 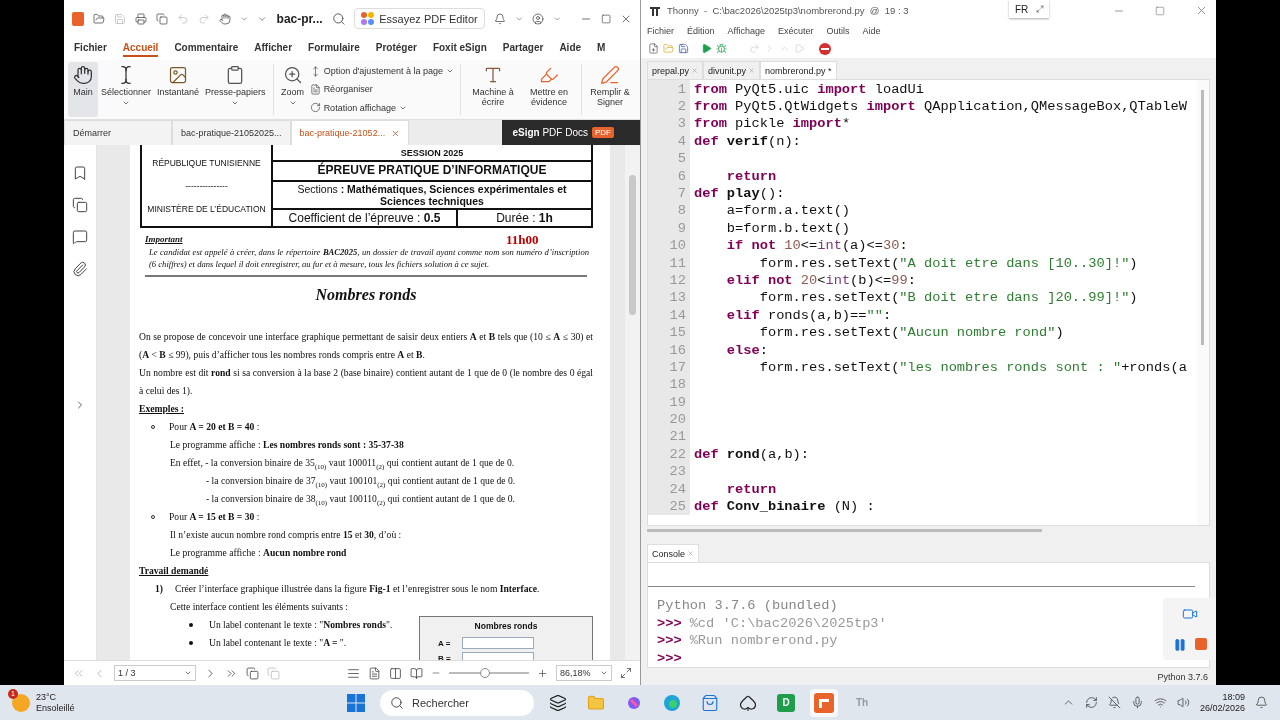 I want to click on promo-button: Essayez PDF Editor, so click(x=419, y=18).